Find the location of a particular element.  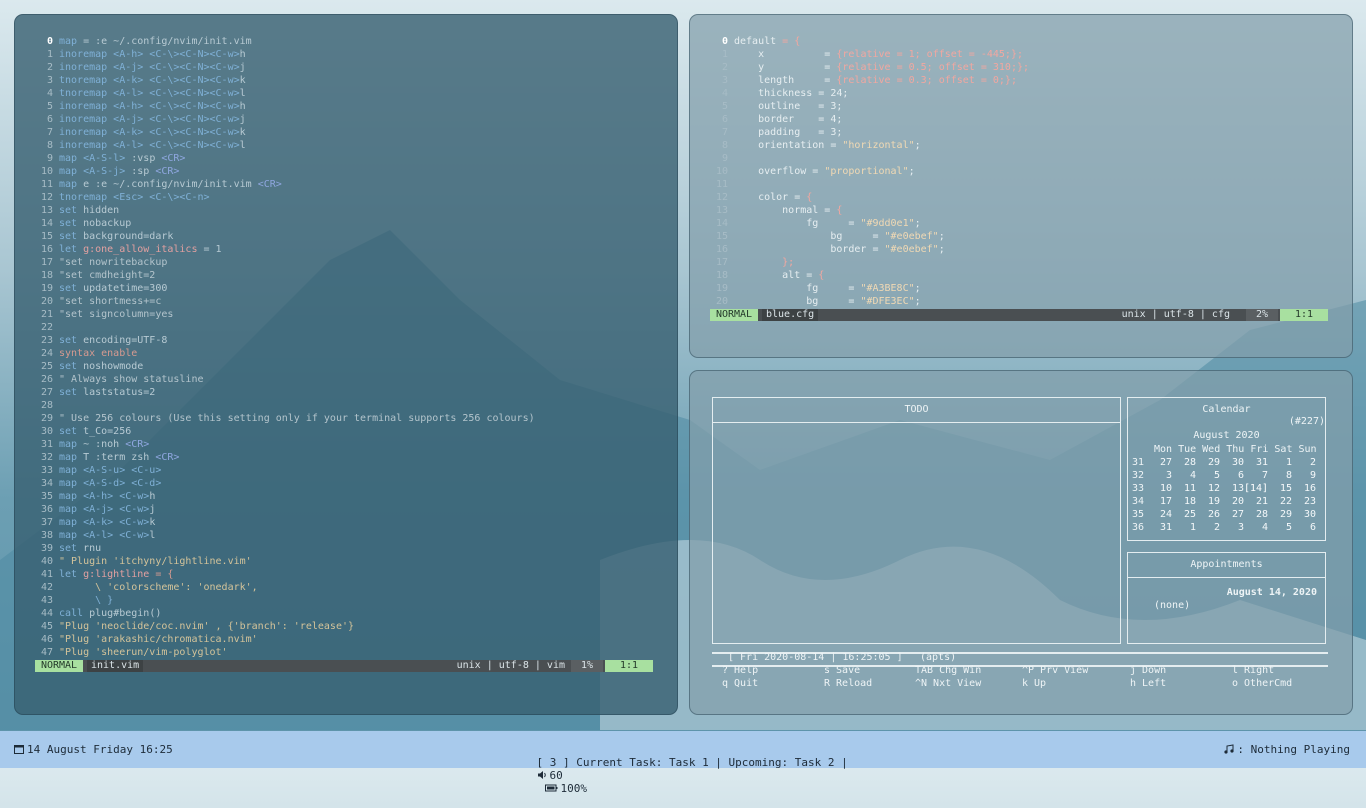

code-line: 22 is located at coordinates (346, 327).